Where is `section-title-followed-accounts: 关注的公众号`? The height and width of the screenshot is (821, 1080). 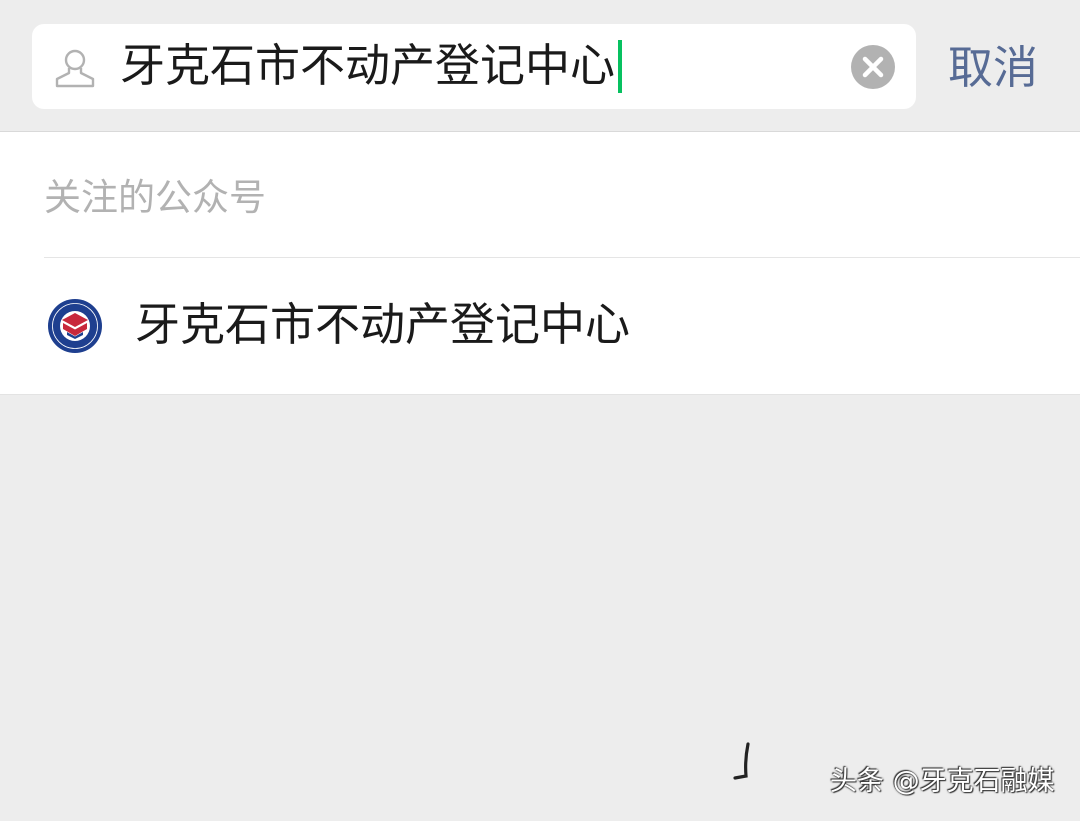 section-title-followed-accounts: 关注的公众号 is located at coordinates (155, 197).